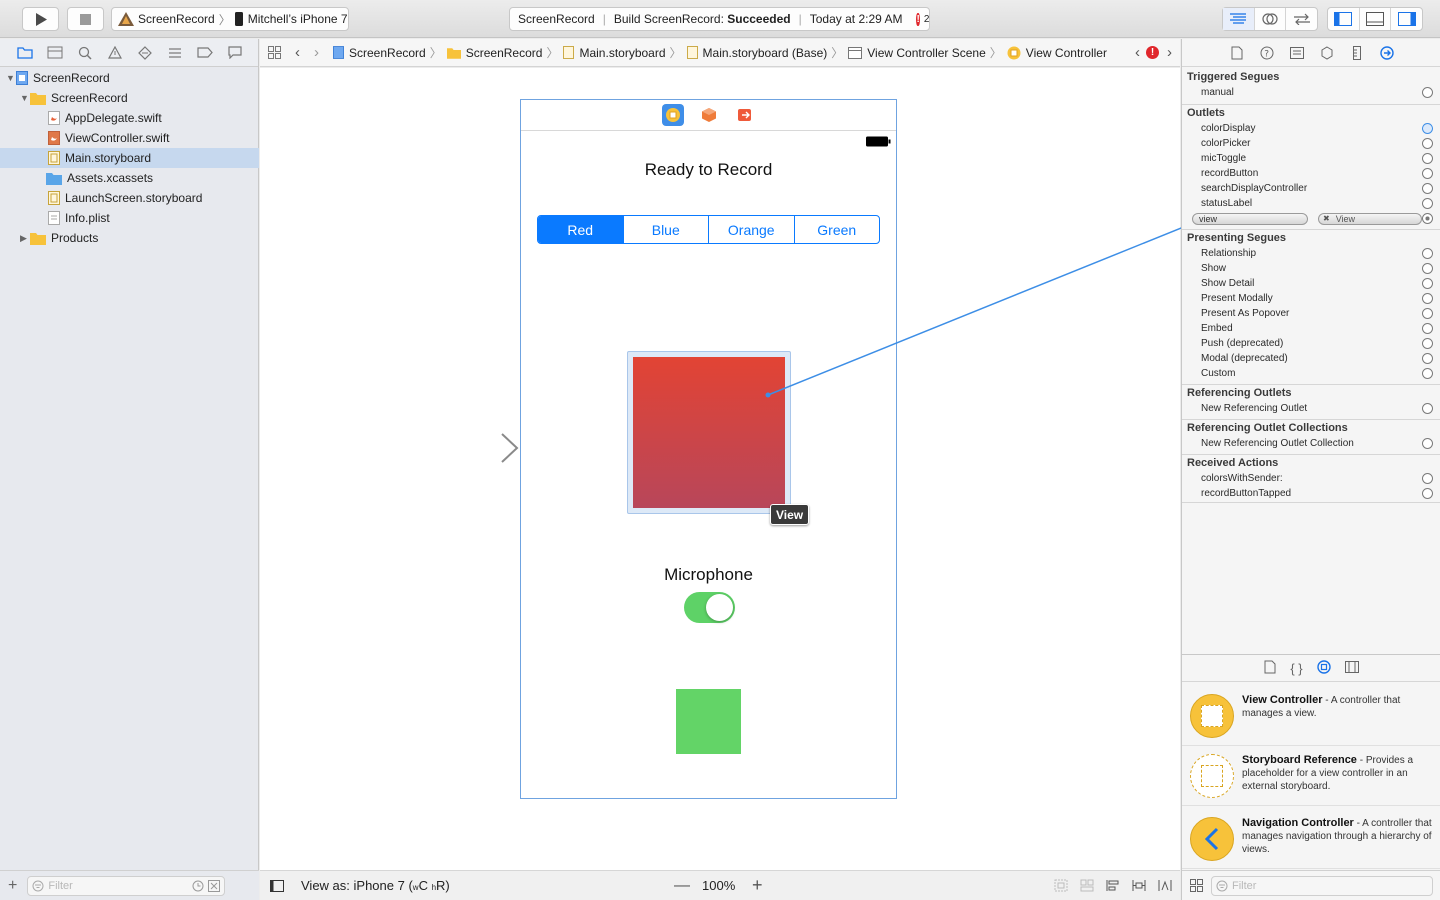 The height and width of the screenshot is (900, 1440). What do you see at coordinates (718, 885) in the screenshot?
I see `zoom-level: 100%` at bounding box center [718, 885].